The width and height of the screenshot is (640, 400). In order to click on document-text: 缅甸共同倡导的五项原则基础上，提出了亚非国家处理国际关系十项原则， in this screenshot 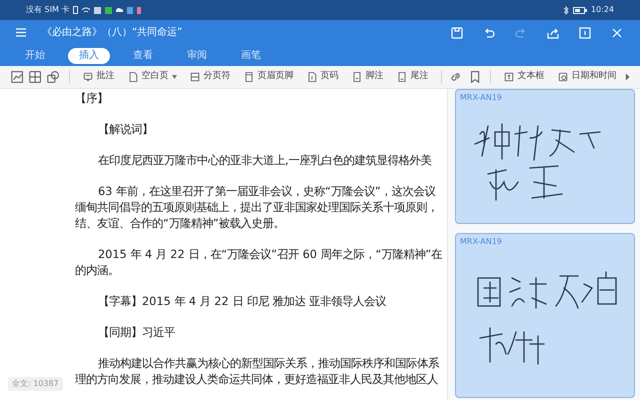, I will do `click(256, 208)`.